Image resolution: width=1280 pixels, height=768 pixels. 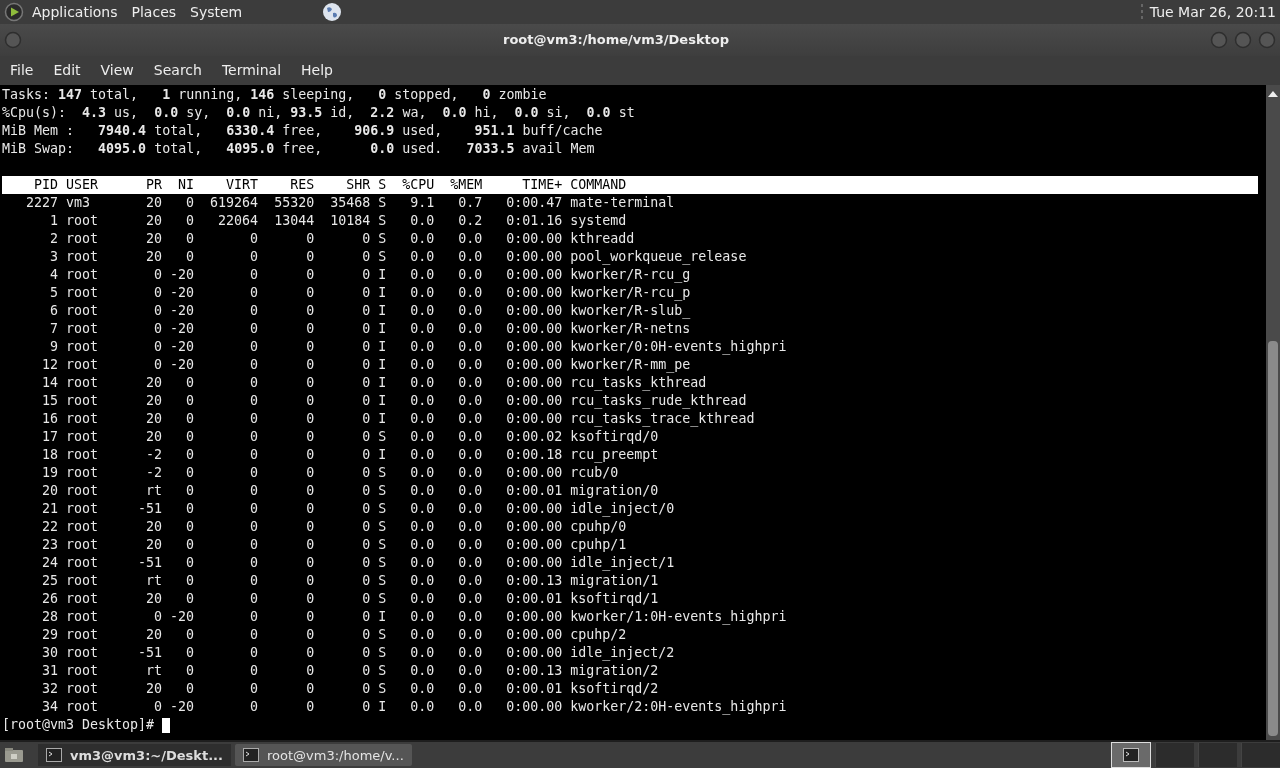 I want to click on minimize-icon, so click(x=1219, y=39).